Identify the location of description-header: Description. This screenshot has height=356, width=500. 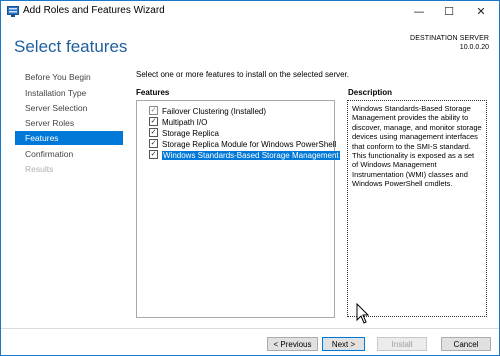
(370, 92).